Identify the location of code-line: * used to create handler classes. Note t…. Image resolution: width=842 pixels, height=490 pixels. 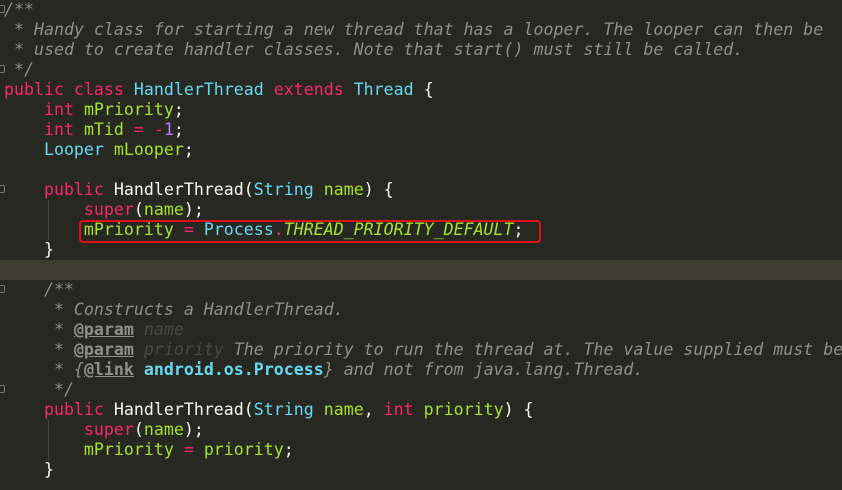
(421, 50).